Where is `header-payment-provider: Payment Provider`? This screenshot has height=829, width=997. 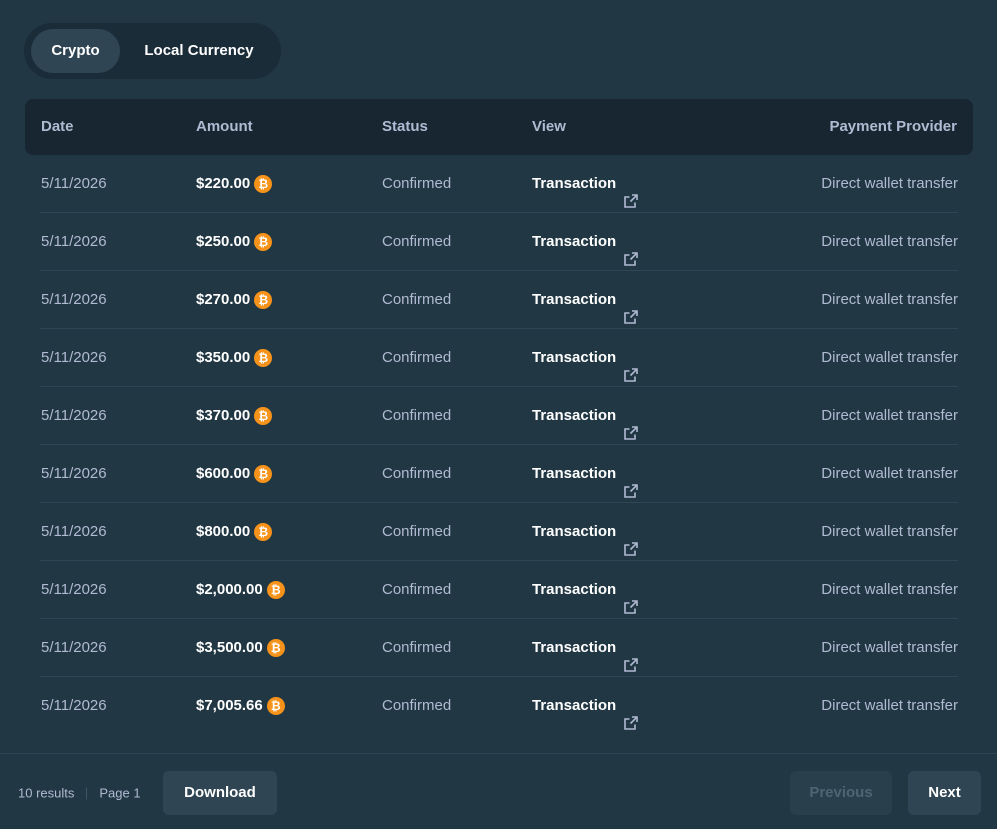
header-payment-provider: Payment Provider is located at coordinates (893, 126).